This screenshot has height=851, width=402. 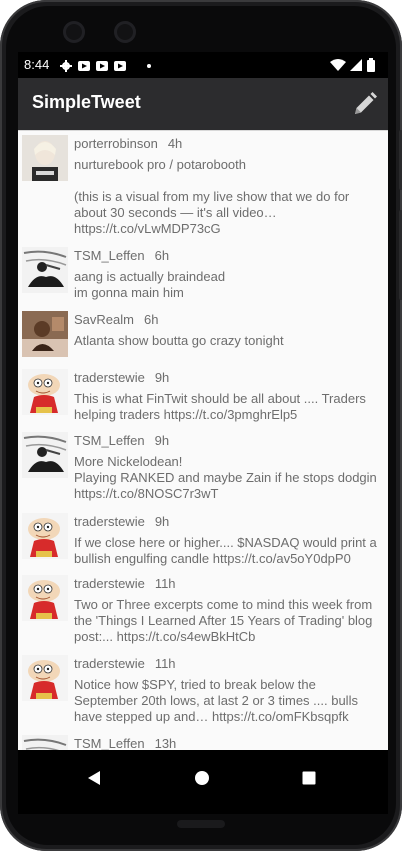 I want to click on compose-button, so click(x=365, y=104).